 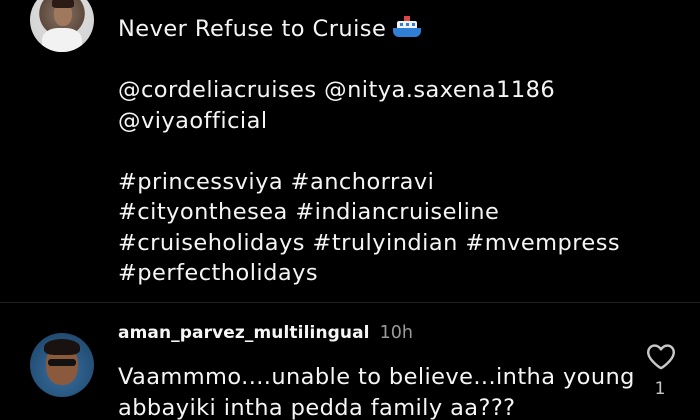 I want to click on like-count: 1, so click(x=660, y=389).